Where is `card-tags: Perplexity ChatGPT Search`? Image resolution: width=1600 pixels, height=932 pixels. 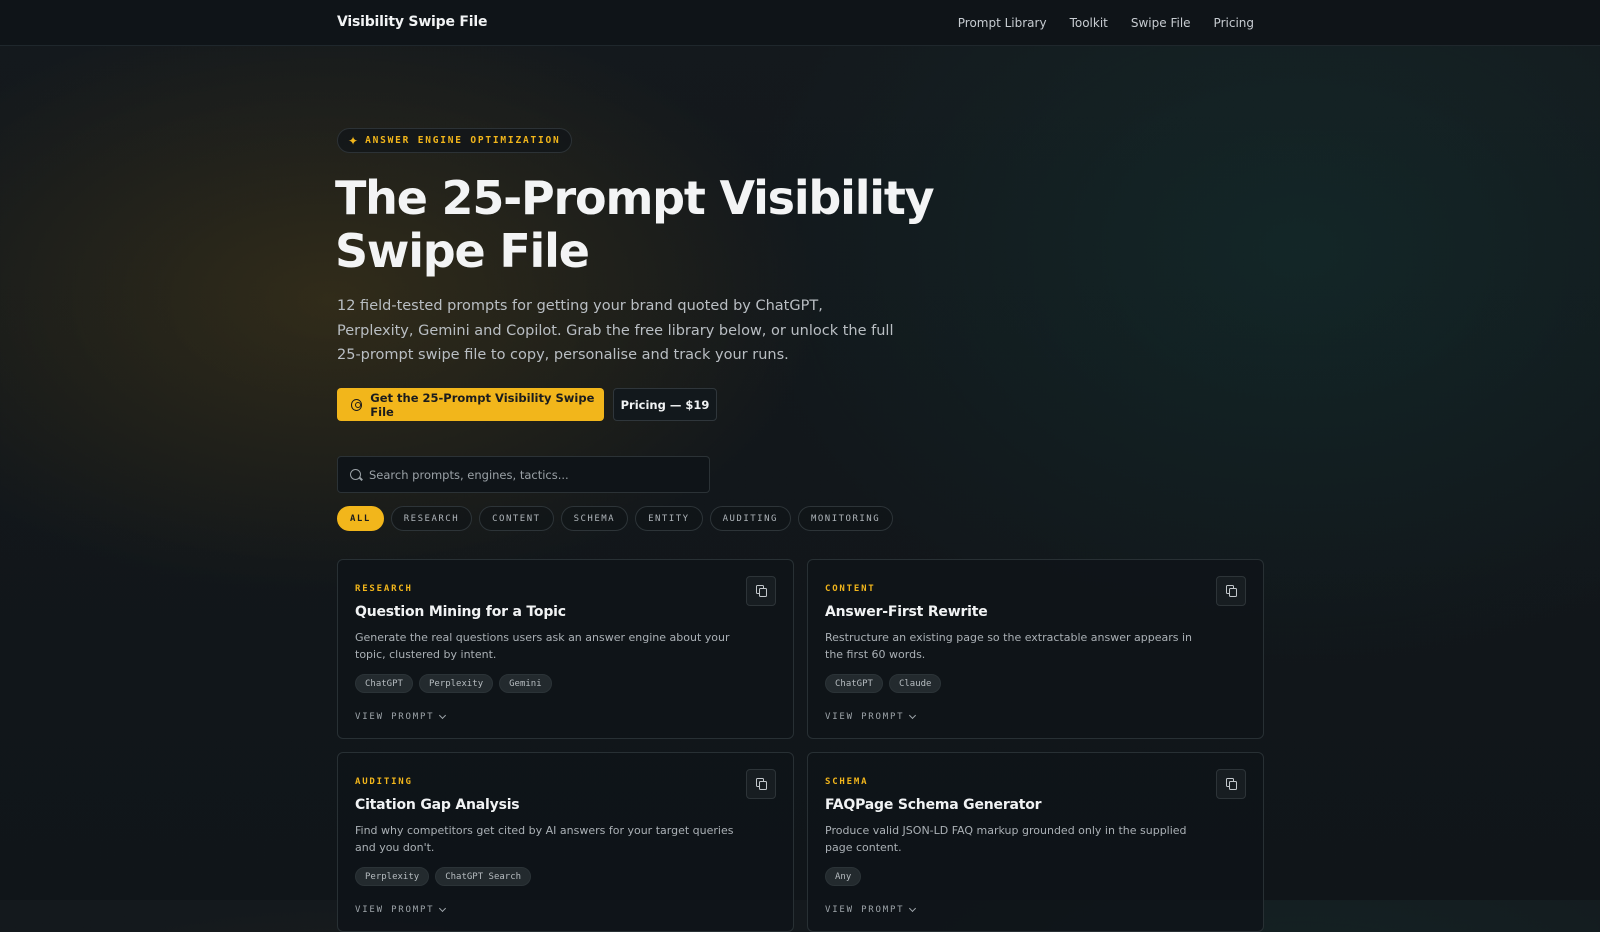 card-tags: Perplexity ChatGPT Search is located at coordinates (443, 876).